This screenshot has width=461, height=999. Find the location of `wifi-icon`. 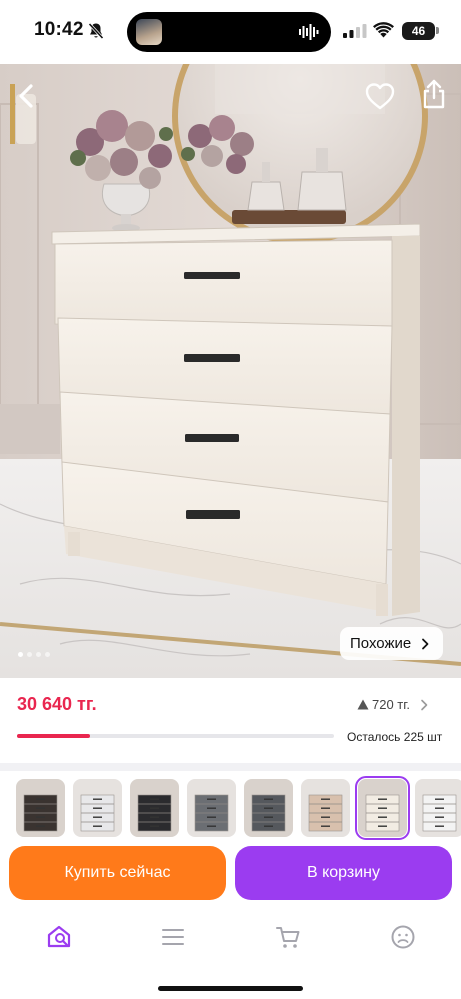

wifi-icon is located at coordinates (383, 30).